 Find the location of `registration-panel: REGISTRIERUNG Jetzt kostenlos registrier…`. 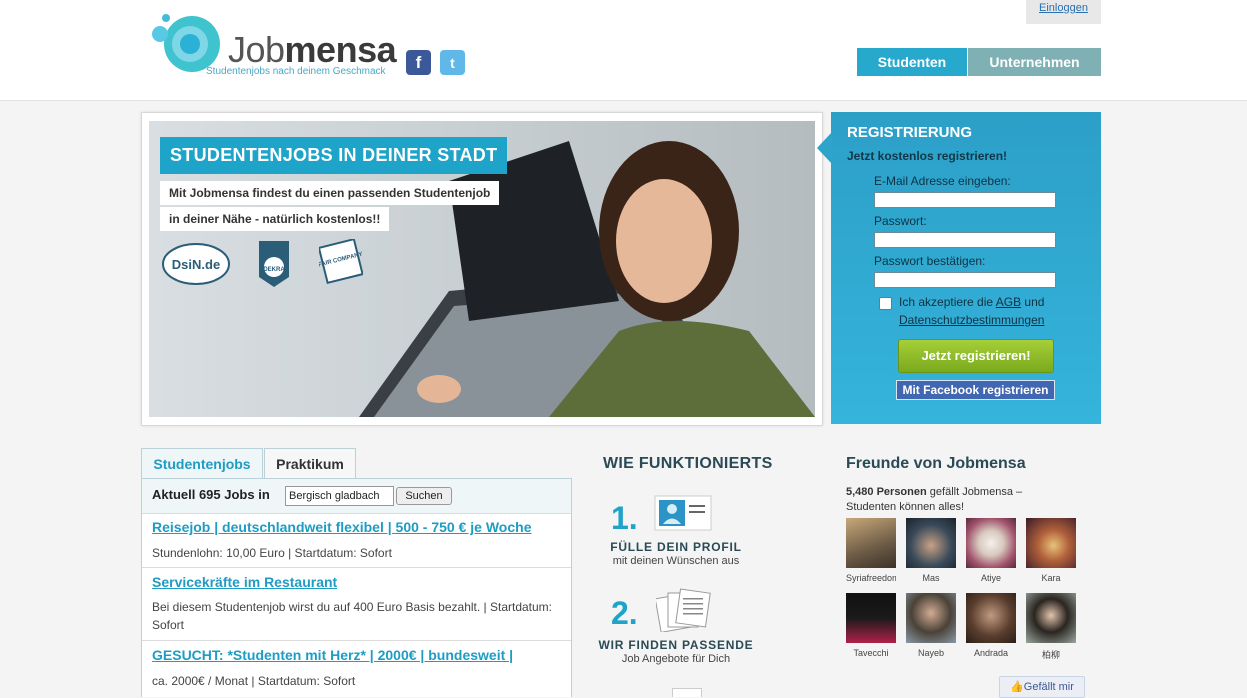

registration-panel: REGISTRIERUNG Jetzt kostenlos registrier… is located at coordinates (959, 268).